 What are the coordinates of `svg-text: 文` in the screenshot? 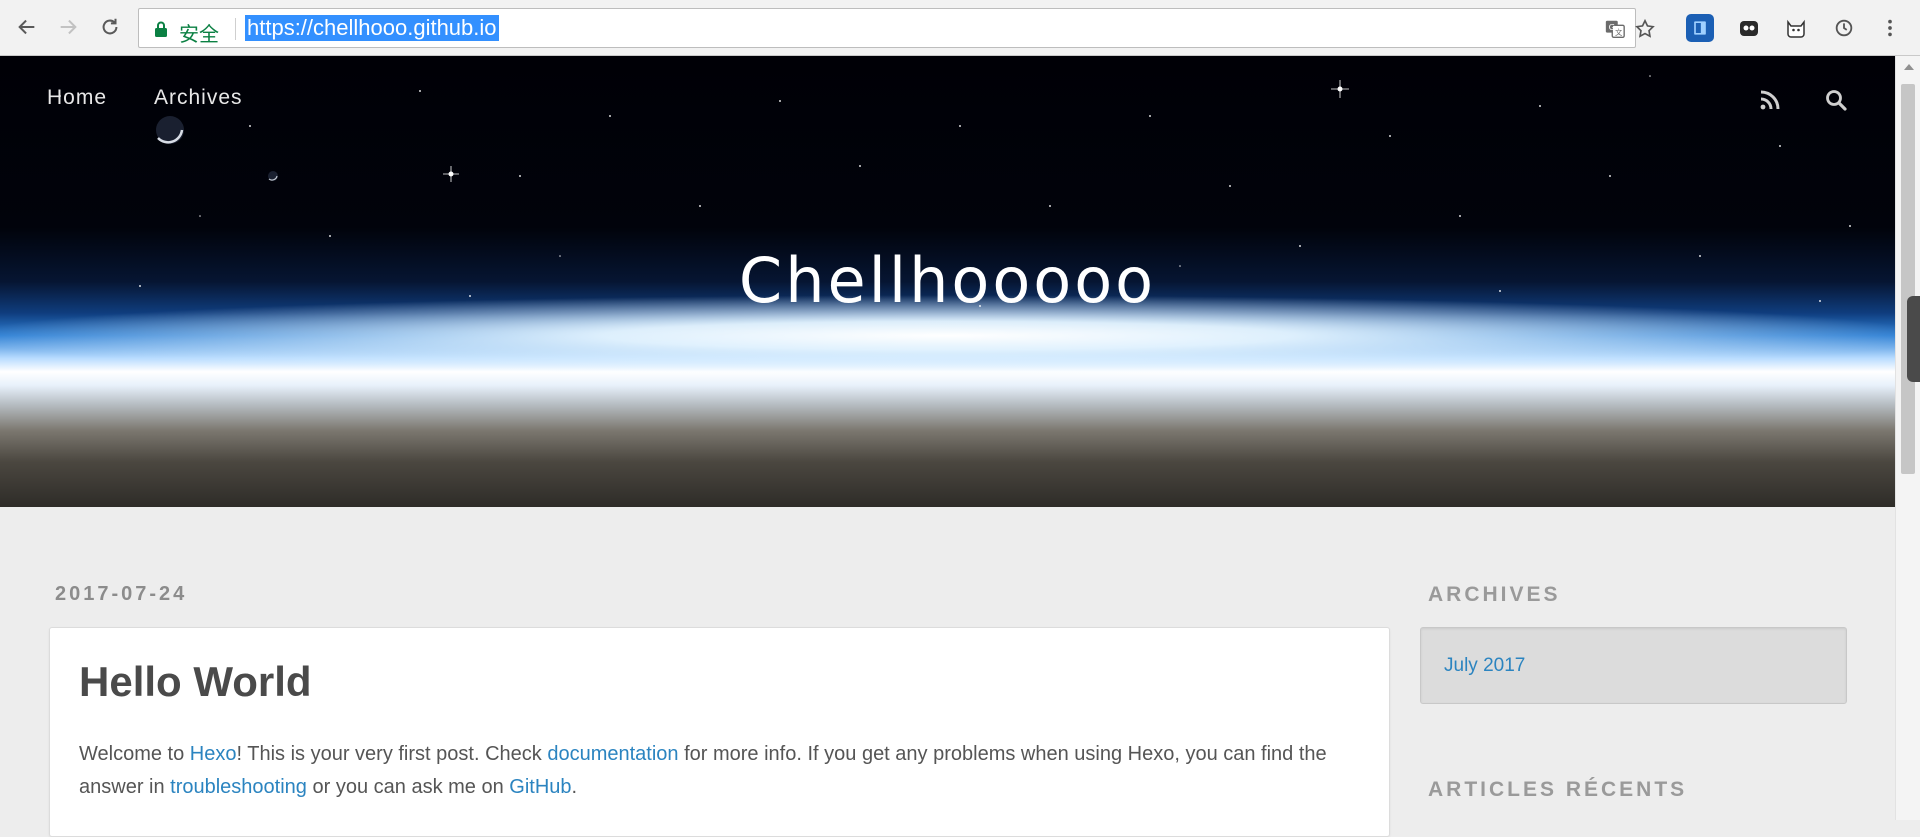 It's located at (1619, 32).